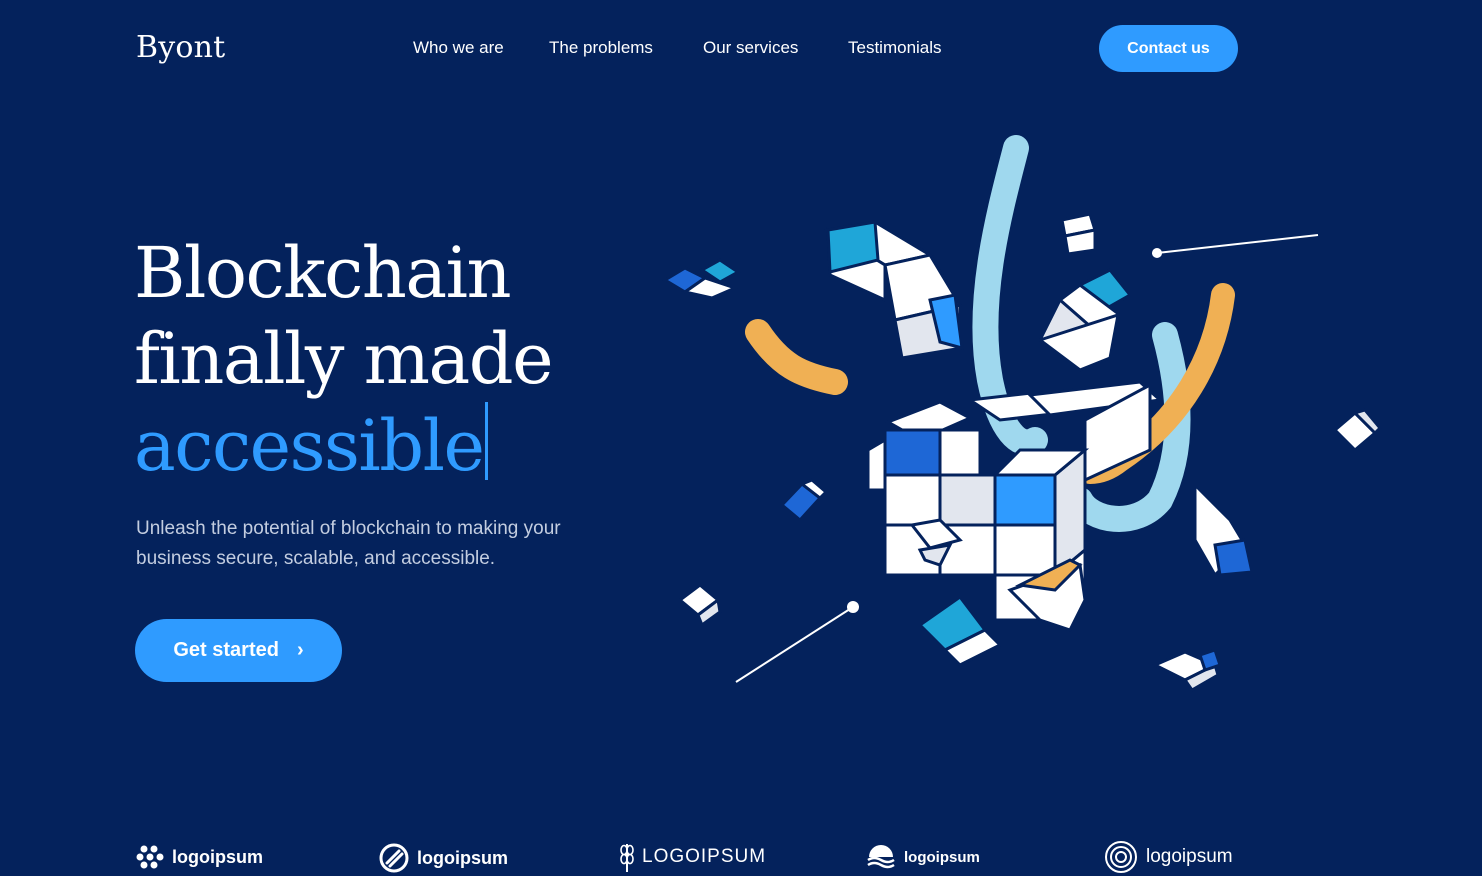 The height and width of the screenshot is (876, 1482). I want to click on circle-stripe-logo-icon, so click(394, 858).